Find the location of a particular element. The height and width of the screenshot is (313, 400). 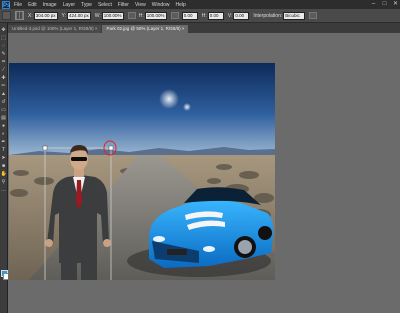

hskew-label: H: is located at coordinates (204, 15).